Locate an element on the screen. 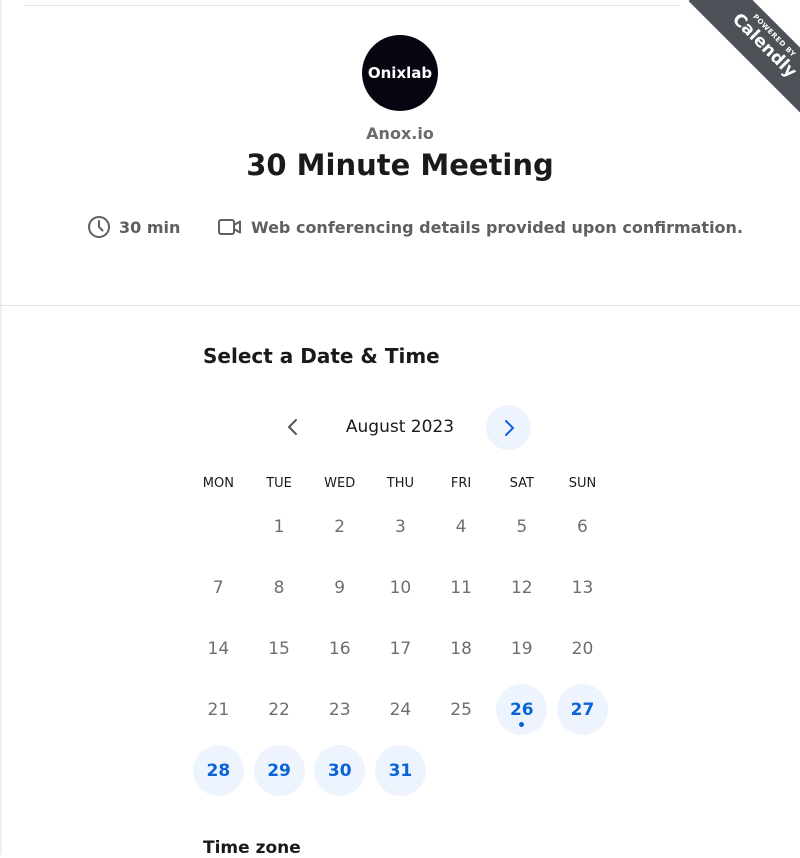 This screenshot has height=858, width=800. unavailable-day-21: 21 is located at coordinates (218, 709).